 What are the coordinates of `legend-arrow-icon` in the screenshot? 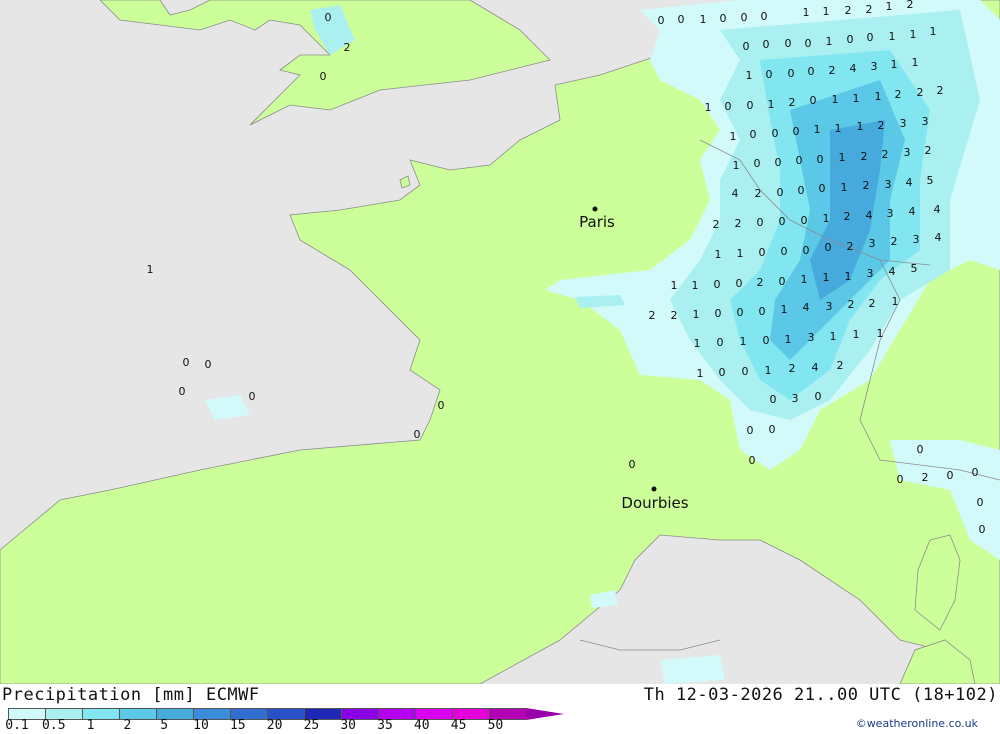 It's located at (545, 714).